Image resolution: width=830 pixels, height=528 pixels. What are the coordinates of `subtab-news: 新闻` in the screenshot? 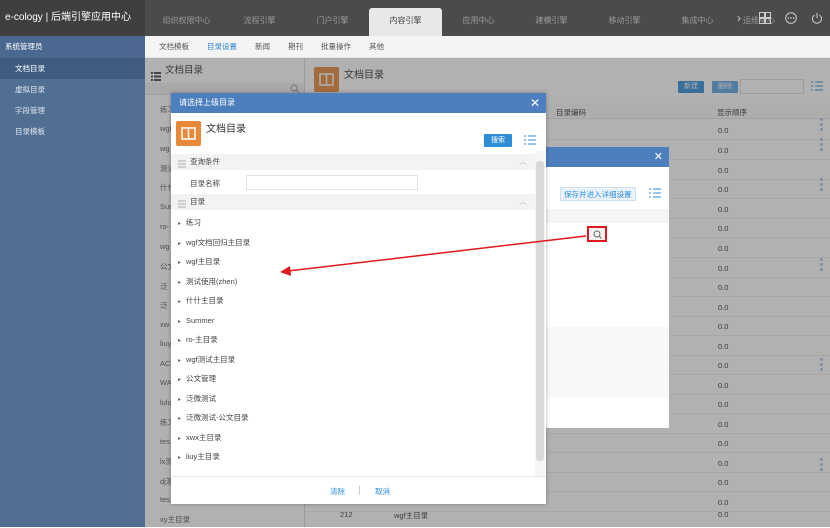 It's located at (262, 47).